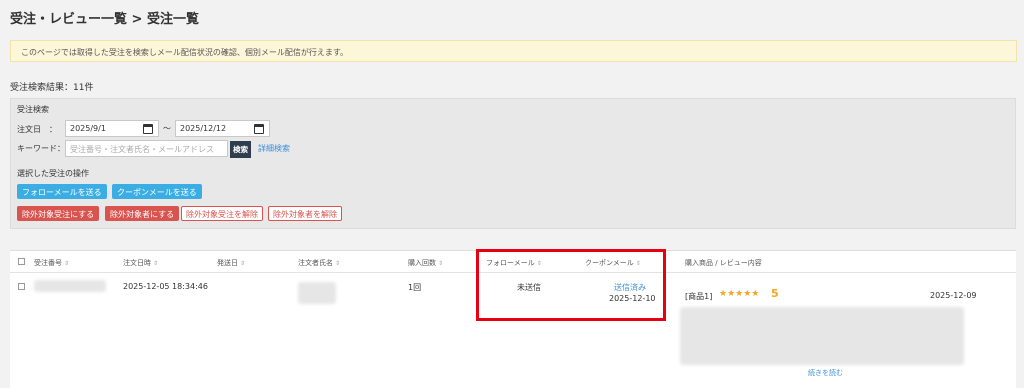  I want to click on column-header: 受注番号 ⇕, so click(51, 263).